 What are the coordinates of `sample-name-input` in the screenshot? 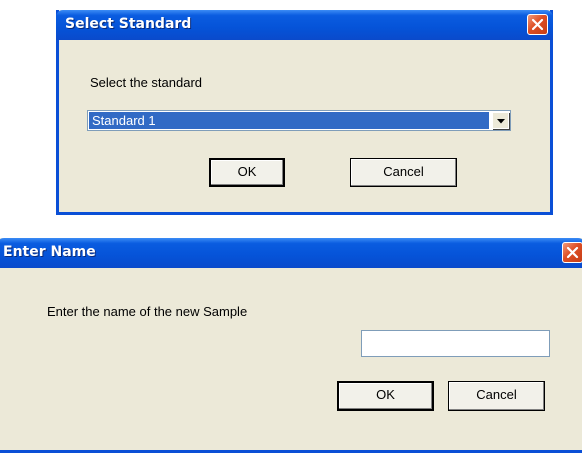 It's located at (455, 343).